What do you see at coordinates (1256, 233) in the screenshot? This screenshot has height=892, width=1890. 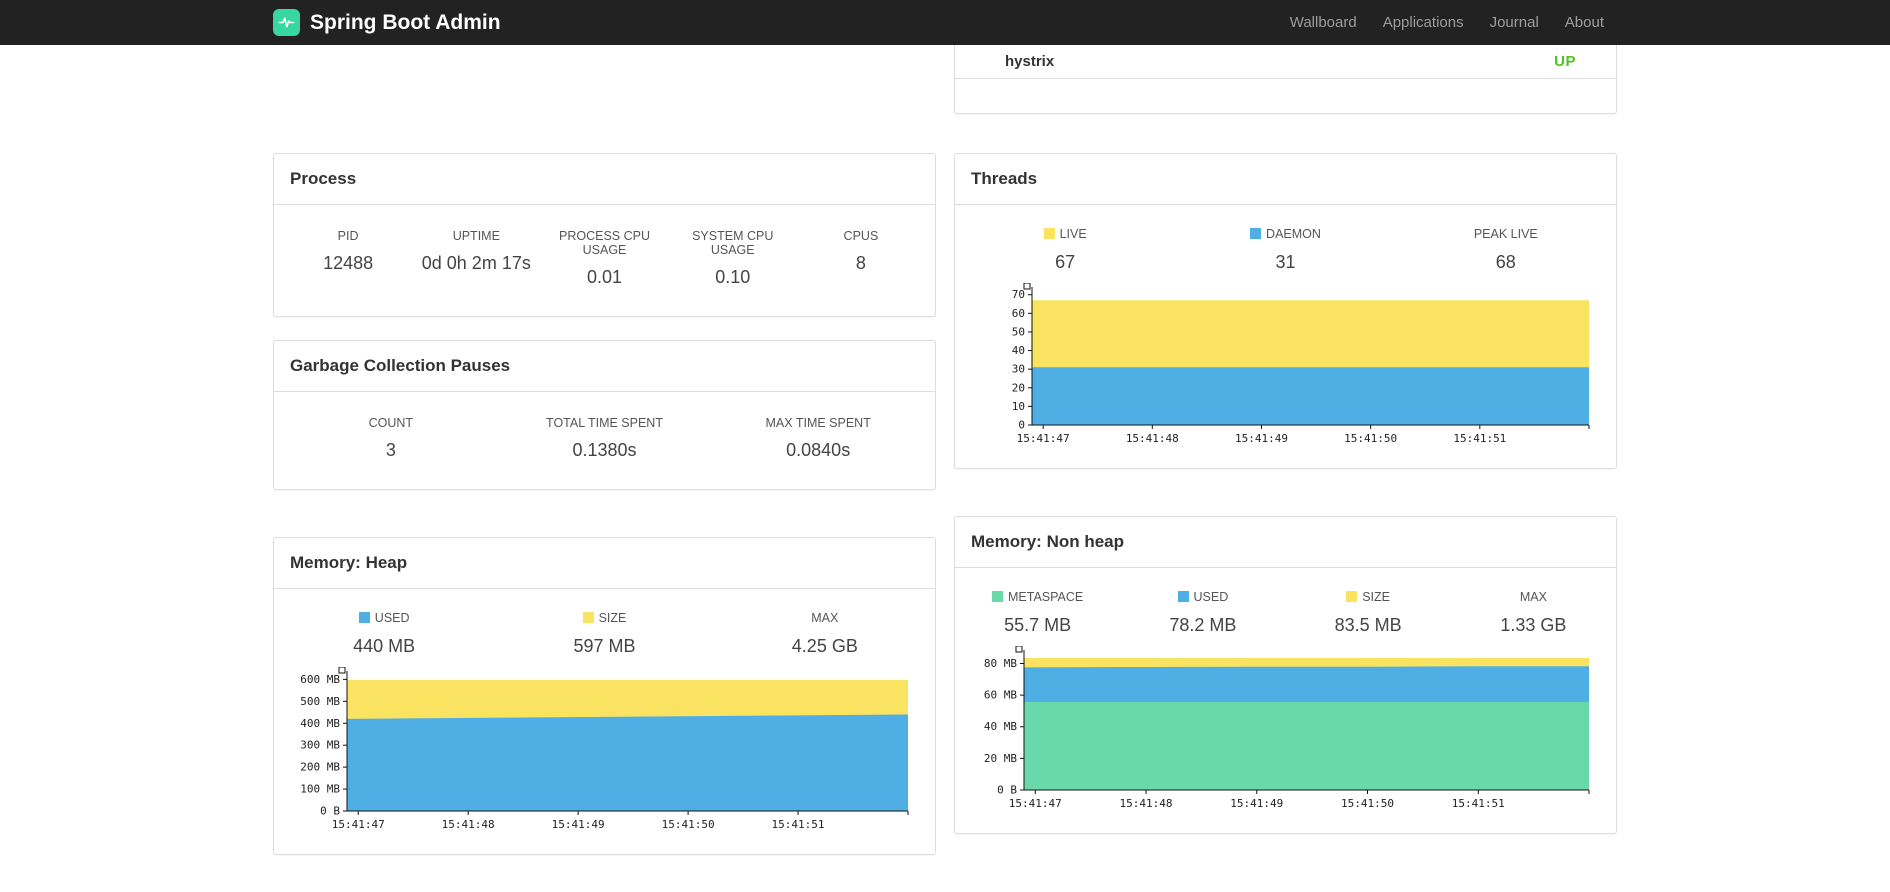 I see `daemon-swatch-icon` at bounding box center [1256, 233].